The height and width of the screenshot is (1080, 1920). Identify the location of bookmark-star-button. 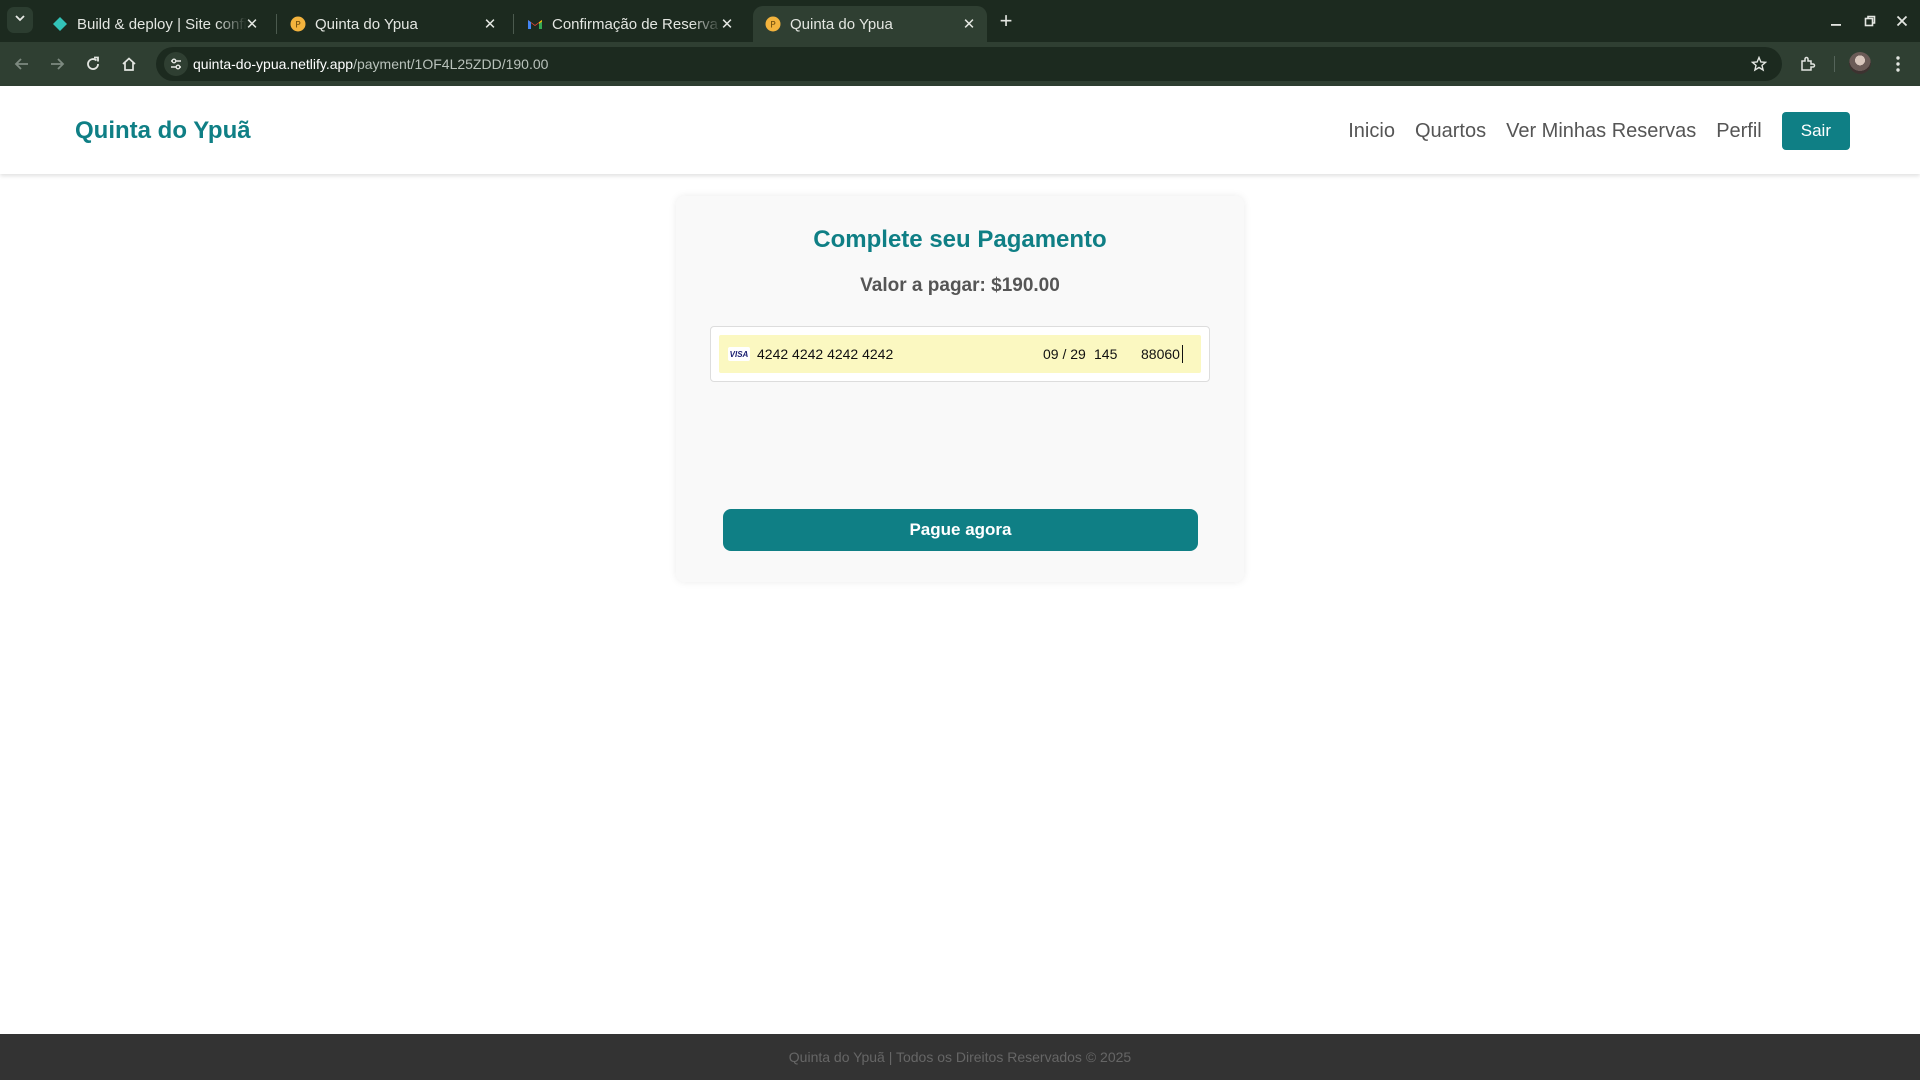
(1759, 64).